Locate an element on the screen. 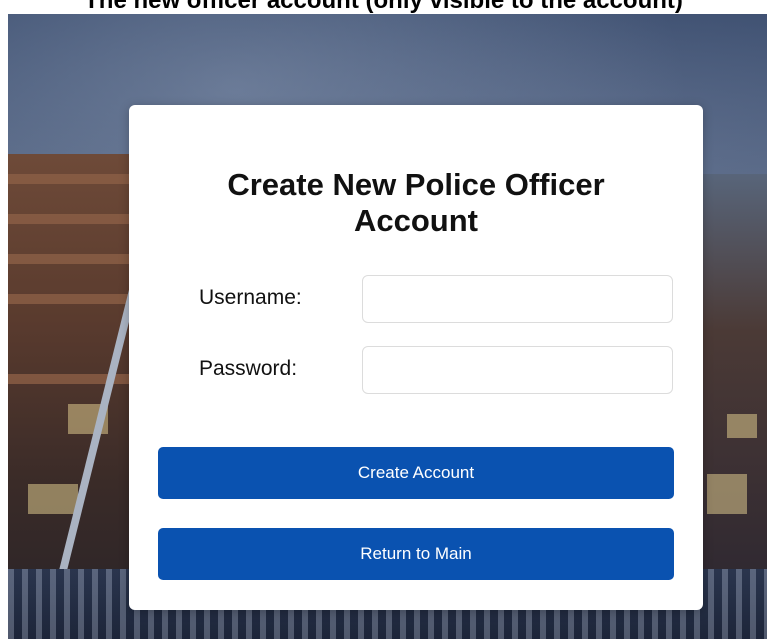 This screenshot has width=767, height=639. username-row: Username: is located at coordinates (436, 299).